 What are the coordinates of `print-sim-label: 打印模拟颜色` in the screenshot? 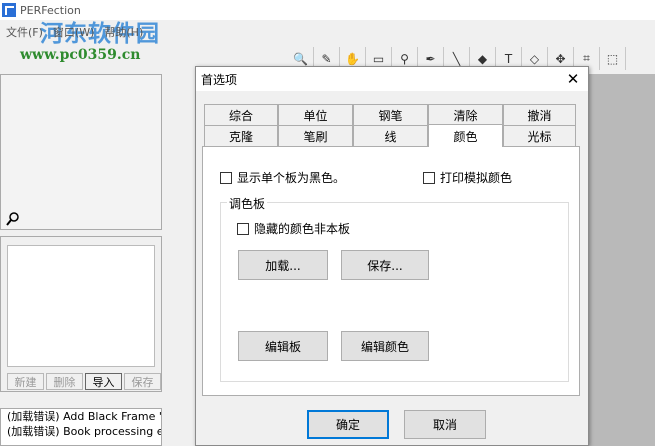 It's located at (476, 178).